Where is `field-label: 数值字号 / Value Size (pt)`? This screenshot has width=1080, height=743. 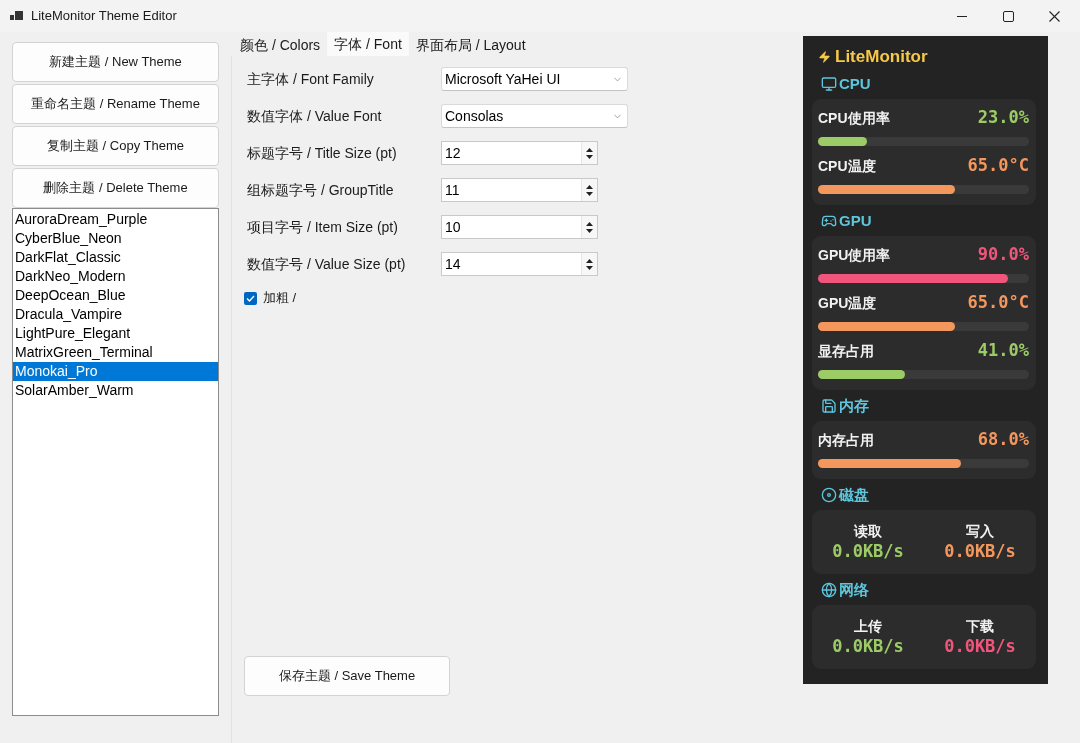
field-label: 数值字号 / Value Size (pt) is located at coordinates (327, 264).